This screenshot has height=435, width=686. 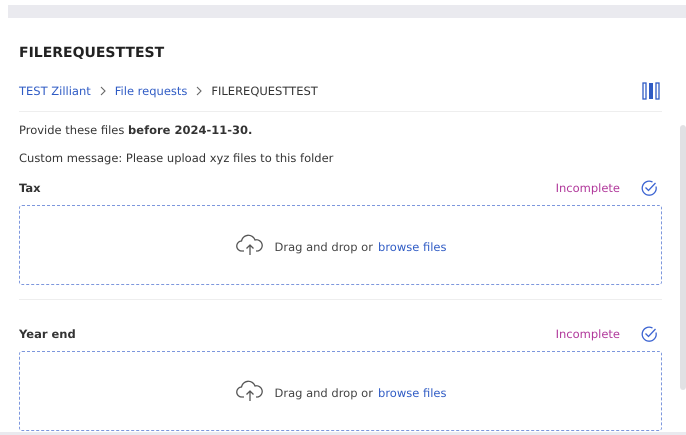 I want to click on columns-icon, so click(x=651, y=91).